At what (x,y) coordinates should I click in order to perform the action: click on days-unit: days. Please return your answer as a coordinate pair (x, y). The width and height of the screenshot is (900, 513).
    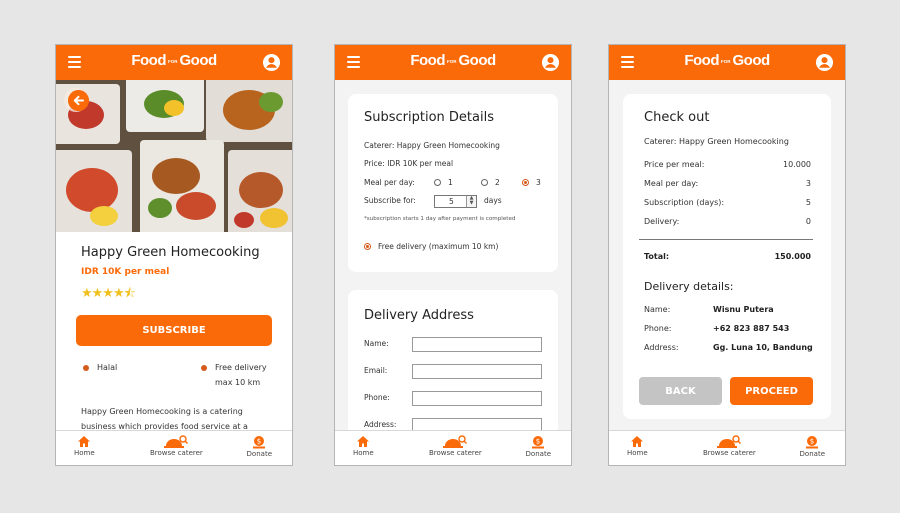
    Looking at the image, I should click on (493, 200).